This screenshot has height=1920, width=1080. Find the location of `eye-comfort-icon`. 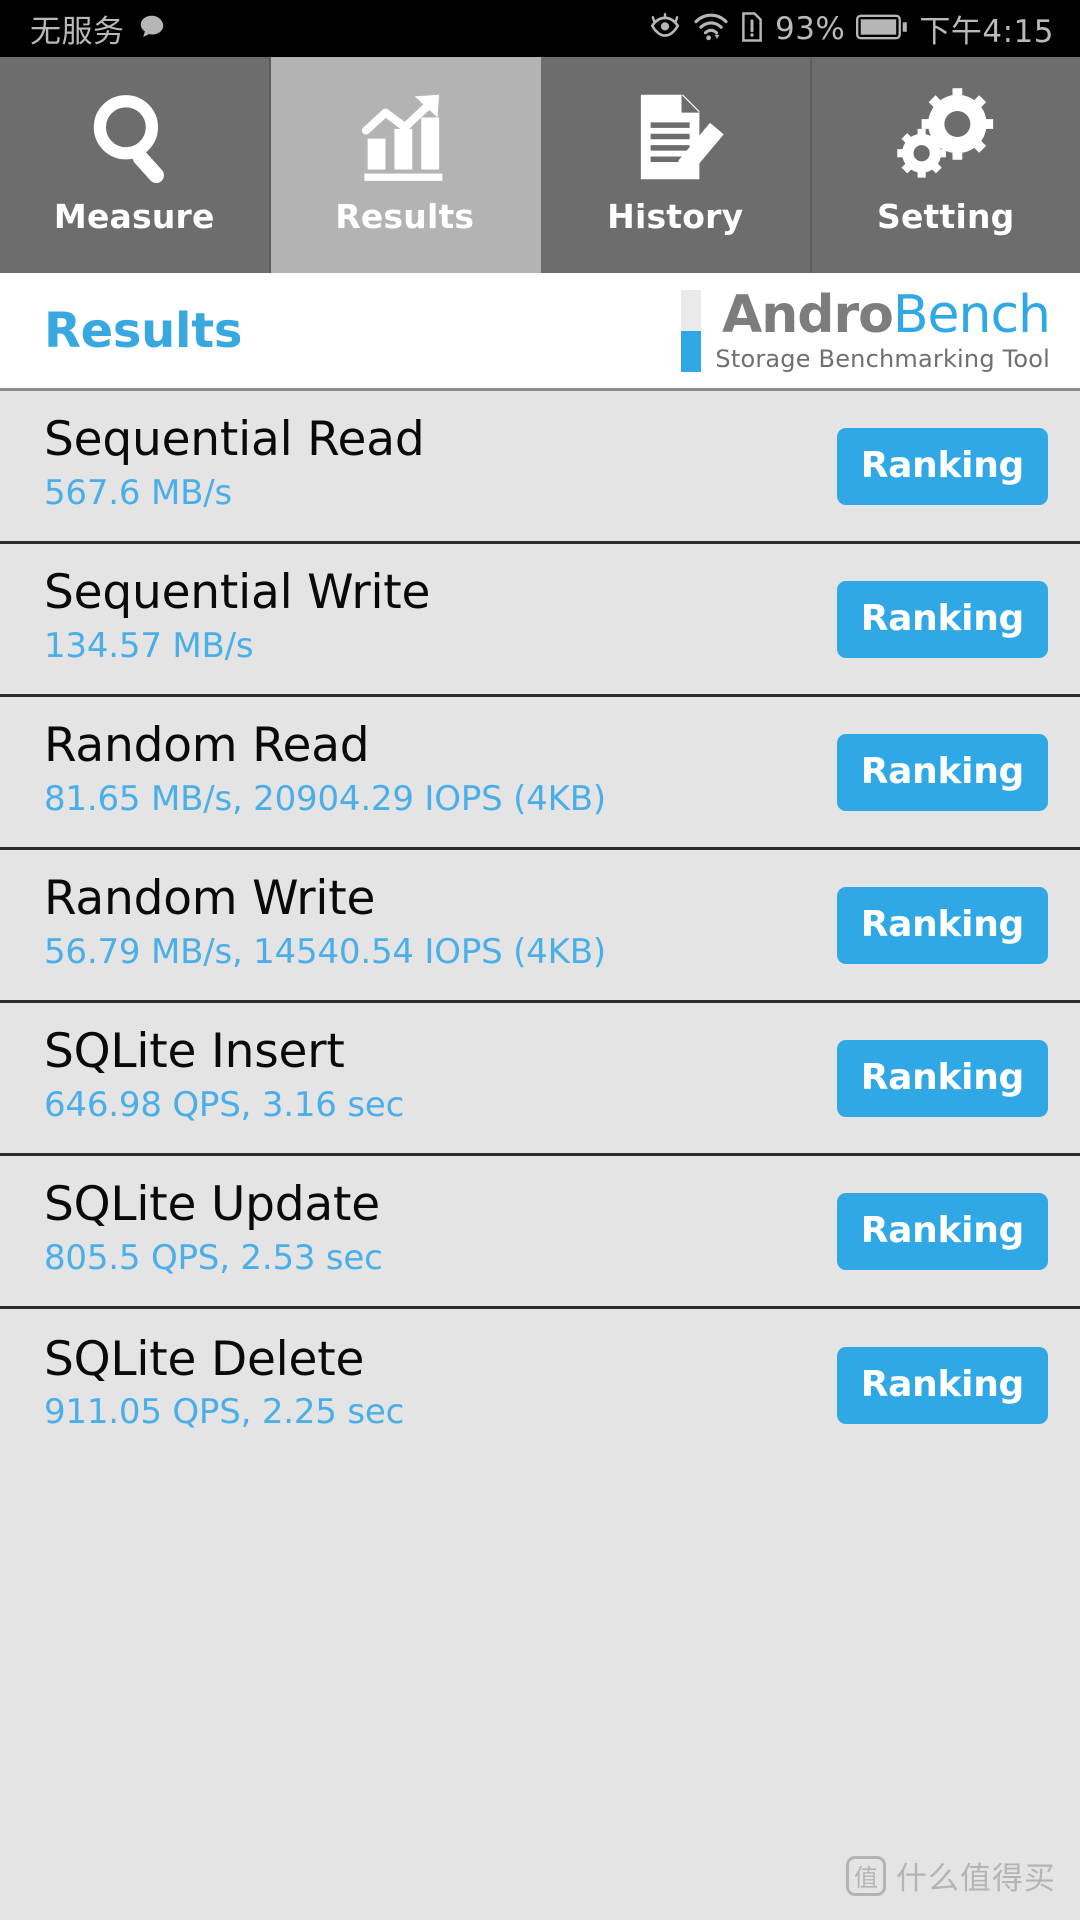

eye-comfort-icon is located at coordinates (665, 29).